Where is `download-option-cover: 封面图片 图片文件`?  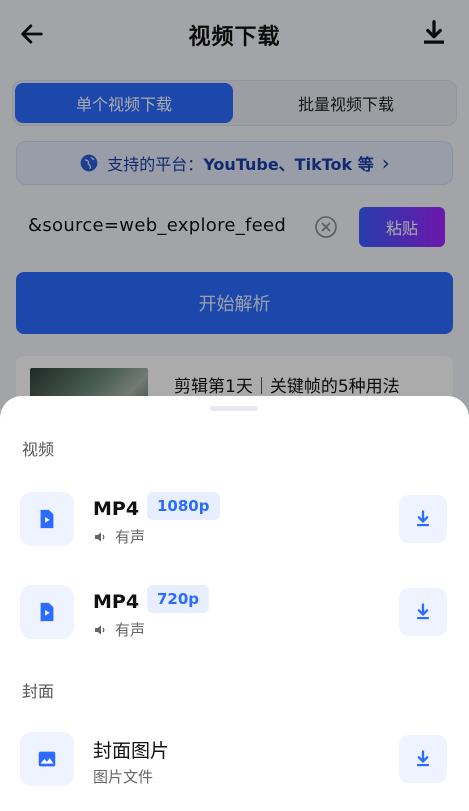 download-option-cover: 封面图片 图片文件 is located at coordinates (235, 760).